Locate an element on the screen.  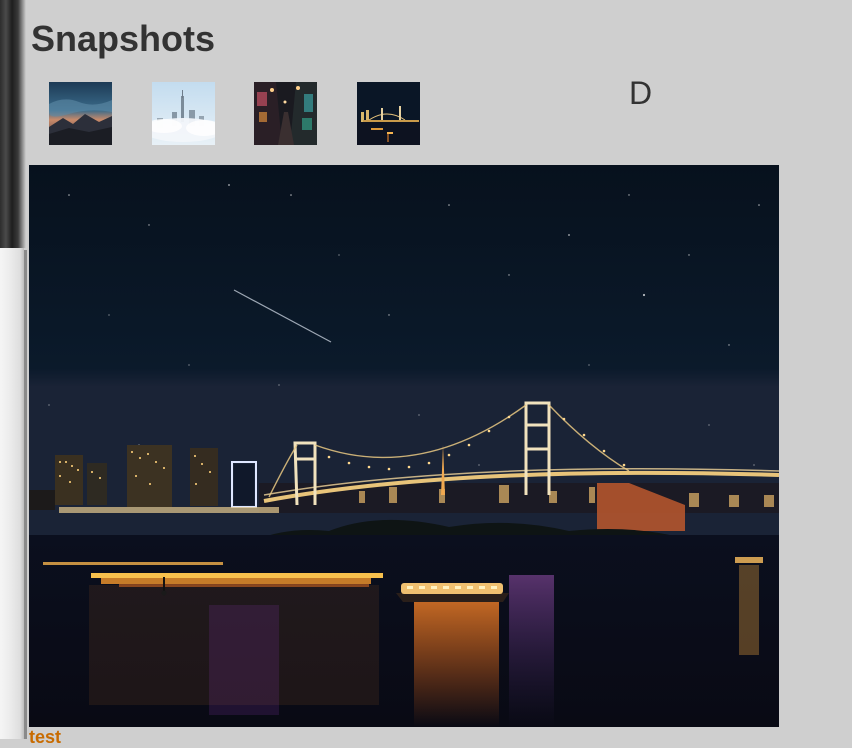
window-left-edge is located at coordinates (14, 369).